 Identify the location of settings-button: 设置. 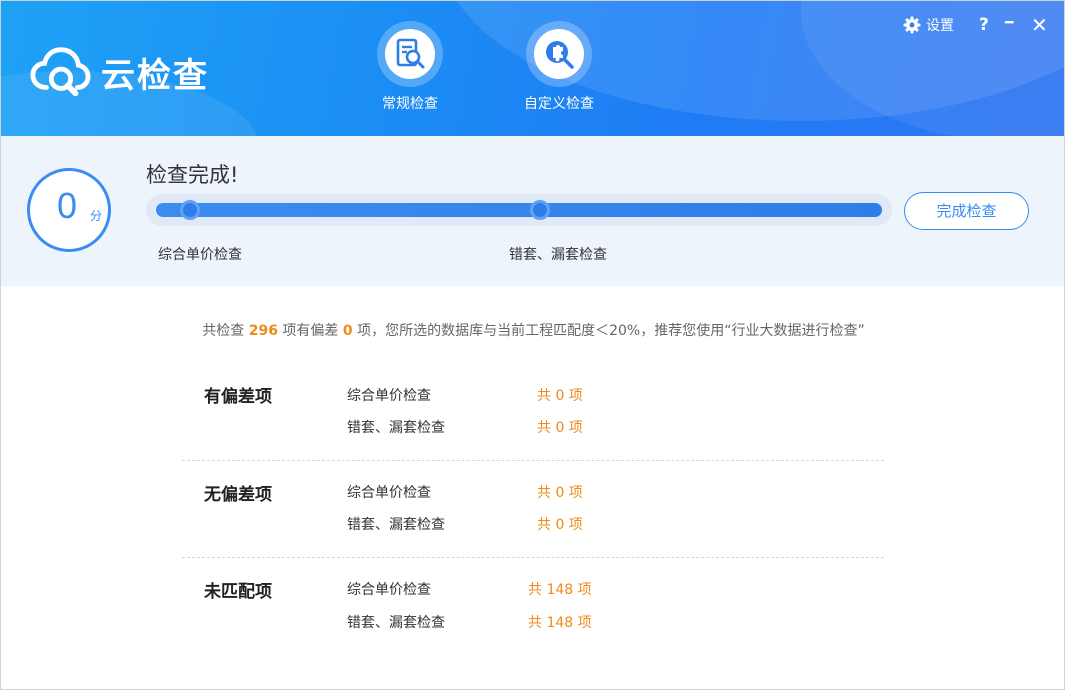
(928, 25).